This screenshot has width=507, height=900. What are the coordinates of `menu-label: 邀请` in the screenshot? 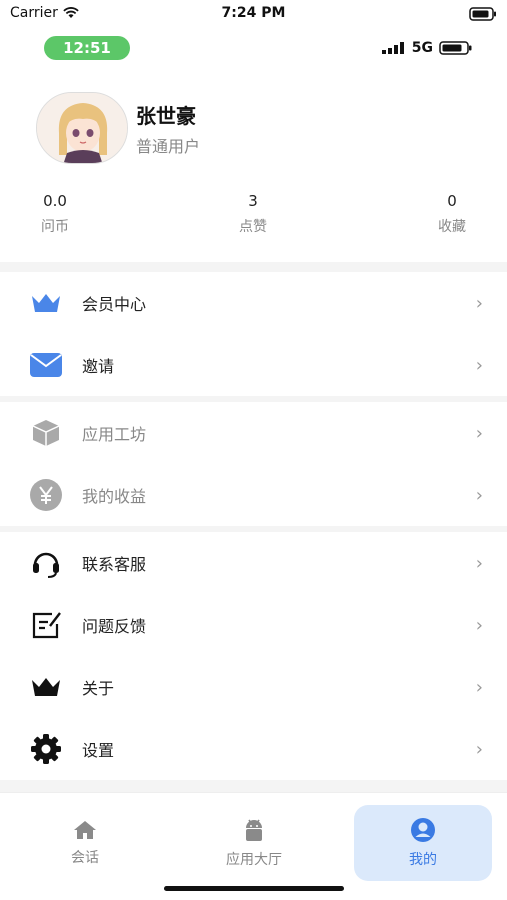 It's located at (98, 366).